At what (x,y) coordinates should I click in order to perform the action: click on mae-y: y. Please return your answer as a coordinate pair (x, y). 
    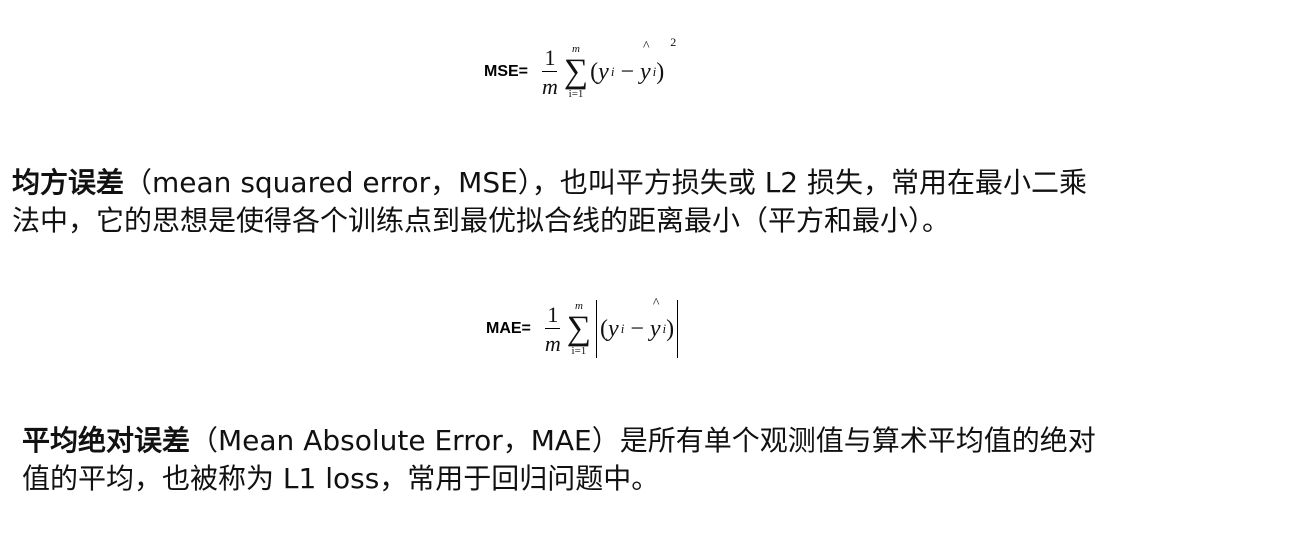
    Looking at the image, I should click on (613, 328).